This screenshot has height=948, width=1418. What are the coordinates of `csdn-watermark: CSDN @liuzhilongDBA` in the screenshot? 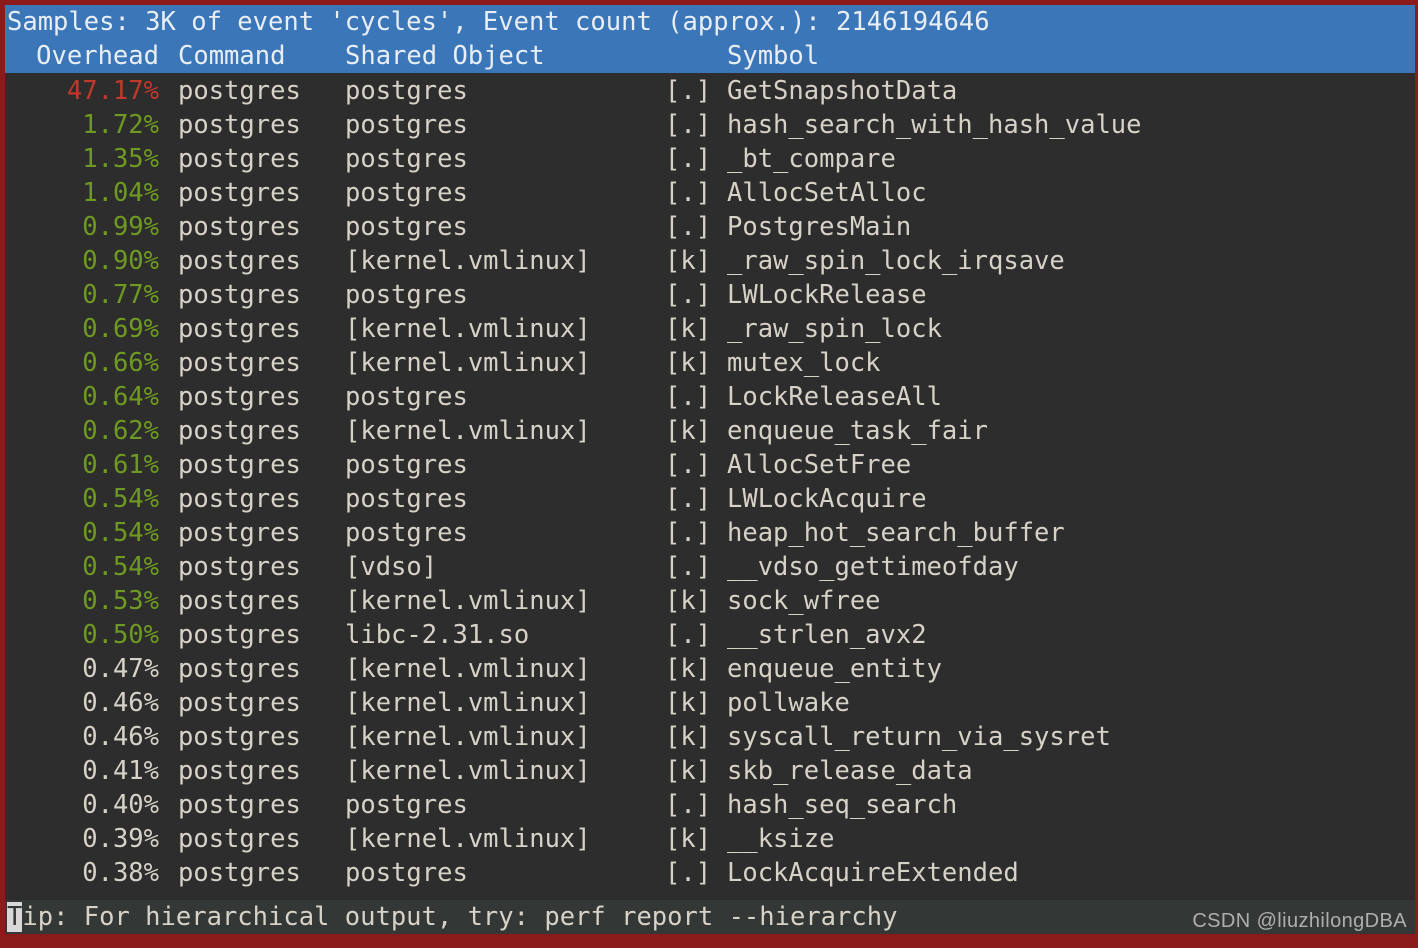 It's located at (1299, 921).